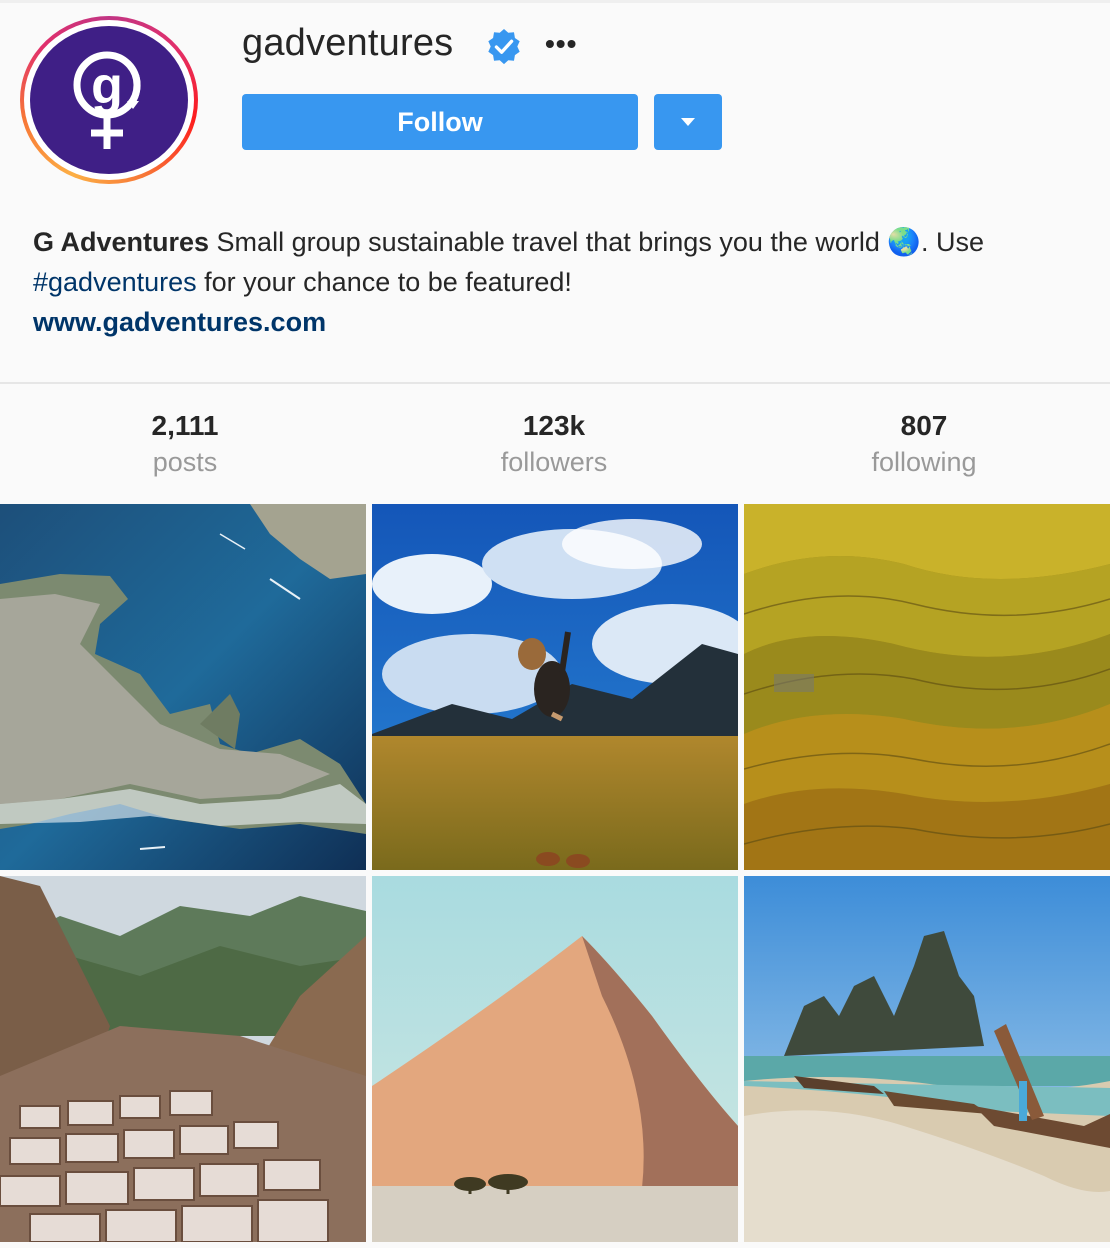  Describe the element at coordinates (927, 1059) in the screenshot. I see `post-tile-longtail-boats` at that location.